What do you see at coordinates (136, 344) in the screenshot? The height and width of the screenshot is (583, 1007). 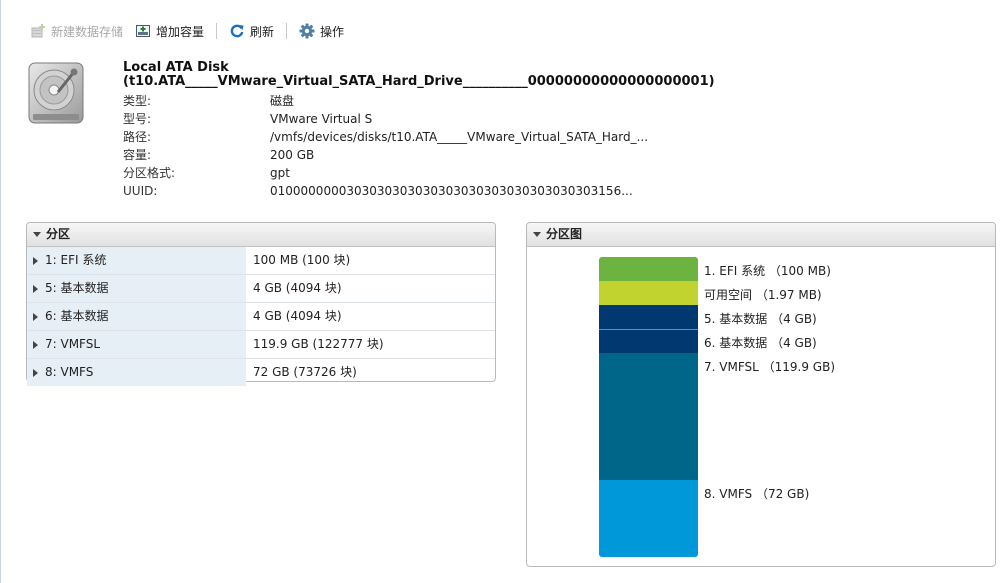 I see `partition-expand: 7: VMFSL` at bounding box center [136, 344].